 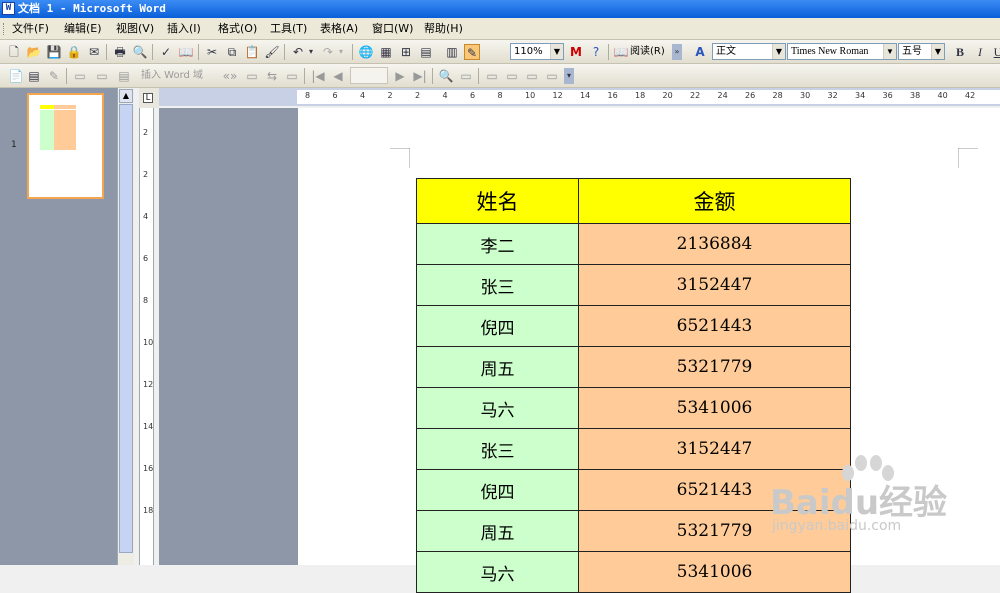 I want to click on bold-button: B, so click(x=960, y=52).